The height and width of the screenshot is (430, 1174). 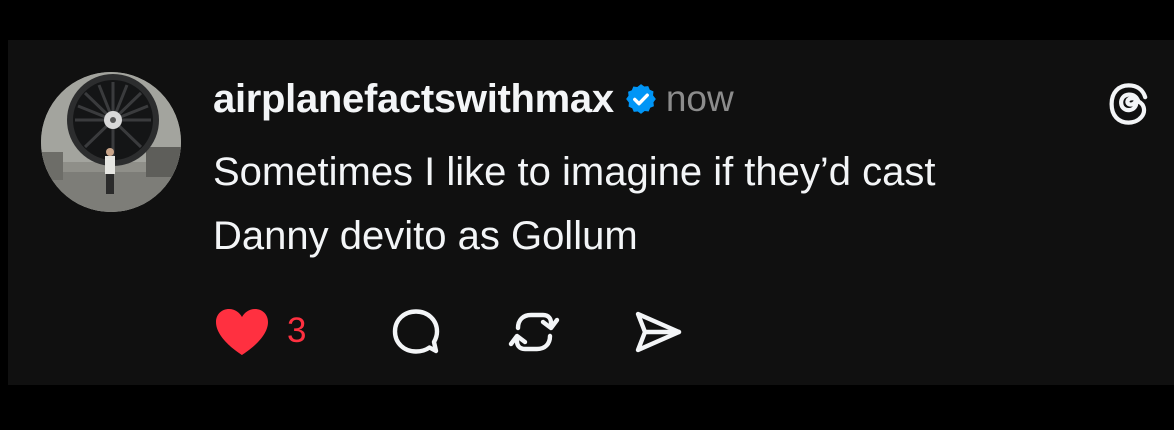 I want to click on heart-icon, so click(x=242, y=332).